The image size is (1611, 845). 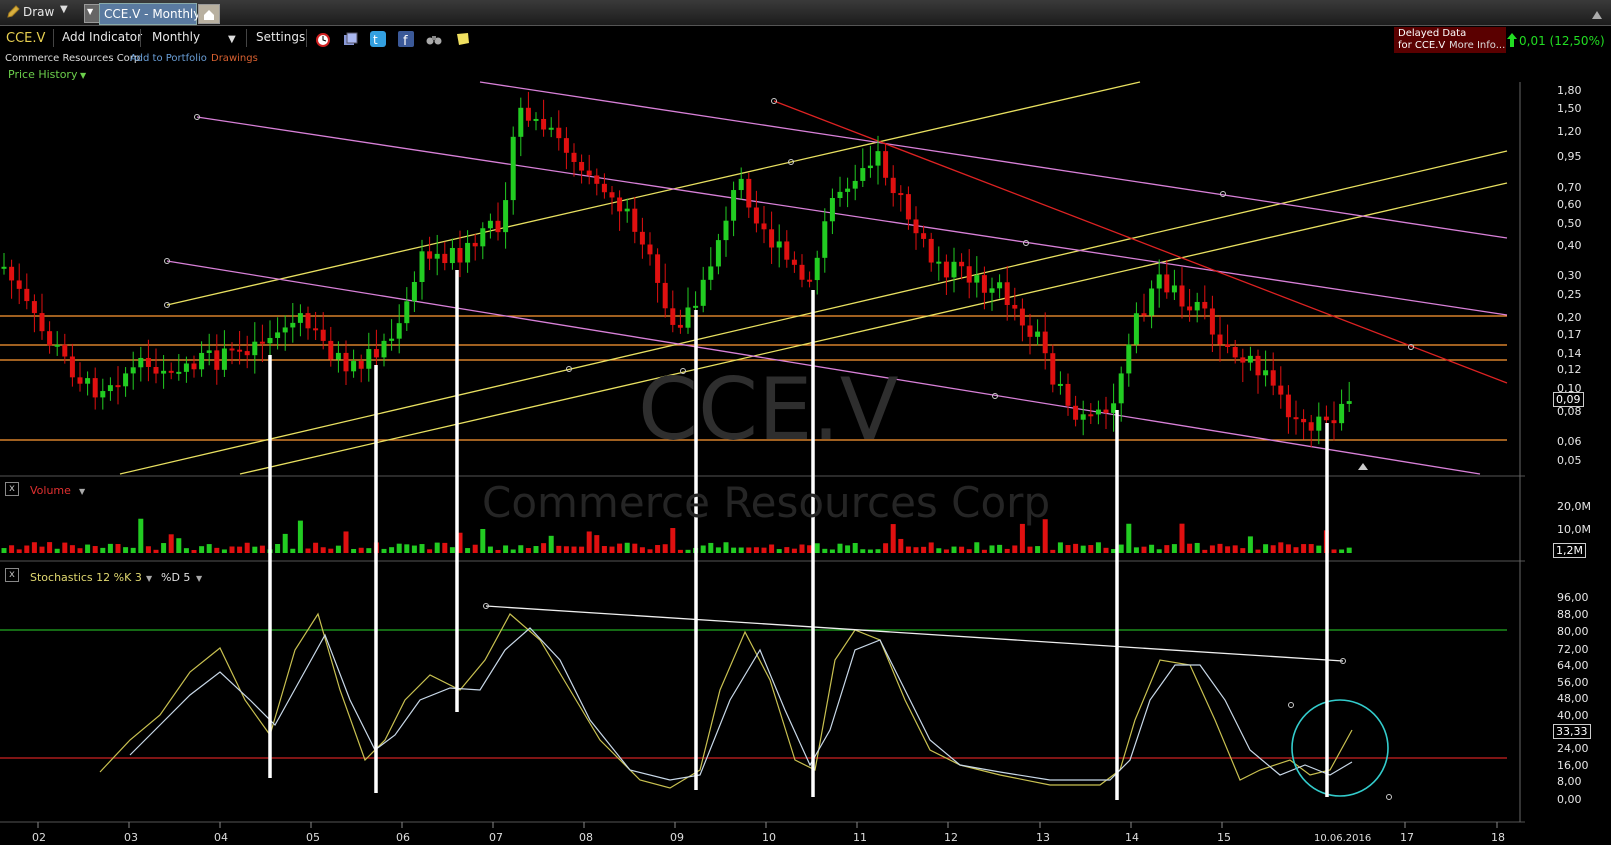 What do you see at coordinates (168, 58) in the screenshot?
I see `add-to-portfolio-link: Add to Portfolio` at bounding box center [168, 58].